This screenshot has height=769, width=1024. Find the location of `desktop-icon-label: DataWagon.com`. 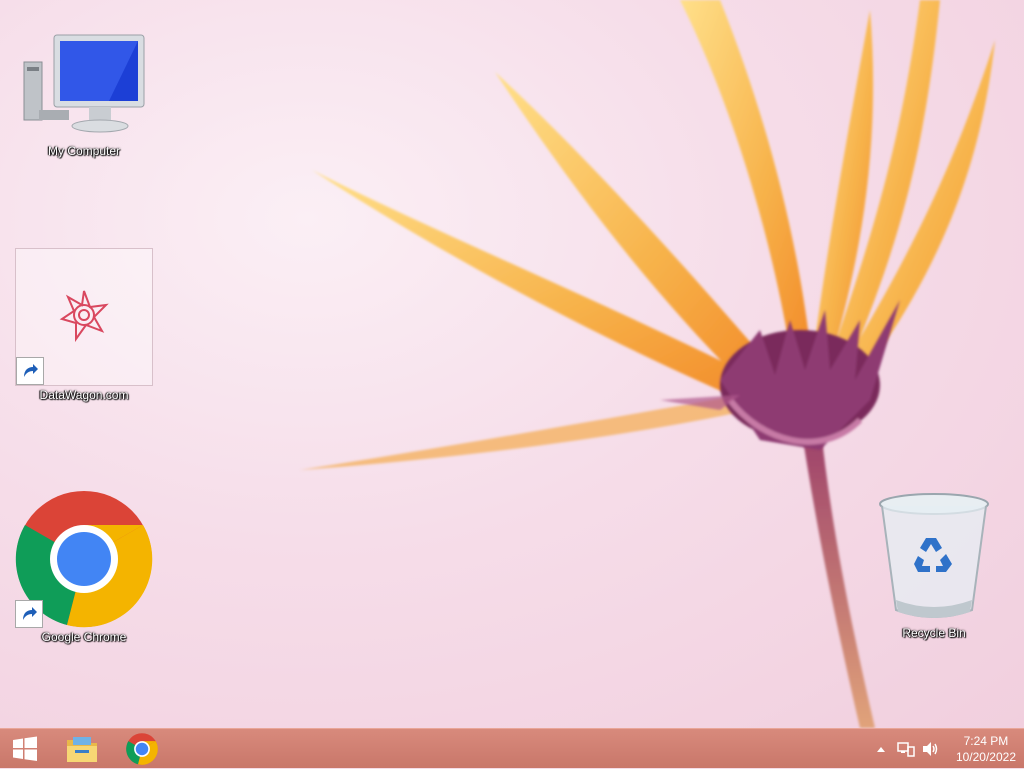

desktop-icon-label: DataWagon.com is located at coordinates (84, 395).